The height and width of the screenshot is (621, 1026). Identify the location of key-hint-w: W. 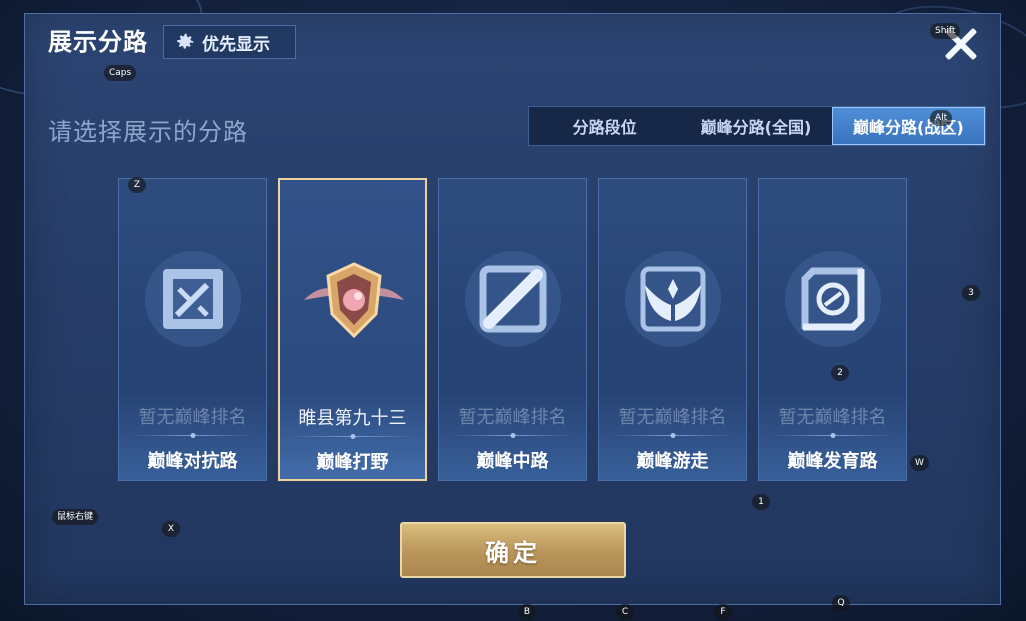
(919, 463).